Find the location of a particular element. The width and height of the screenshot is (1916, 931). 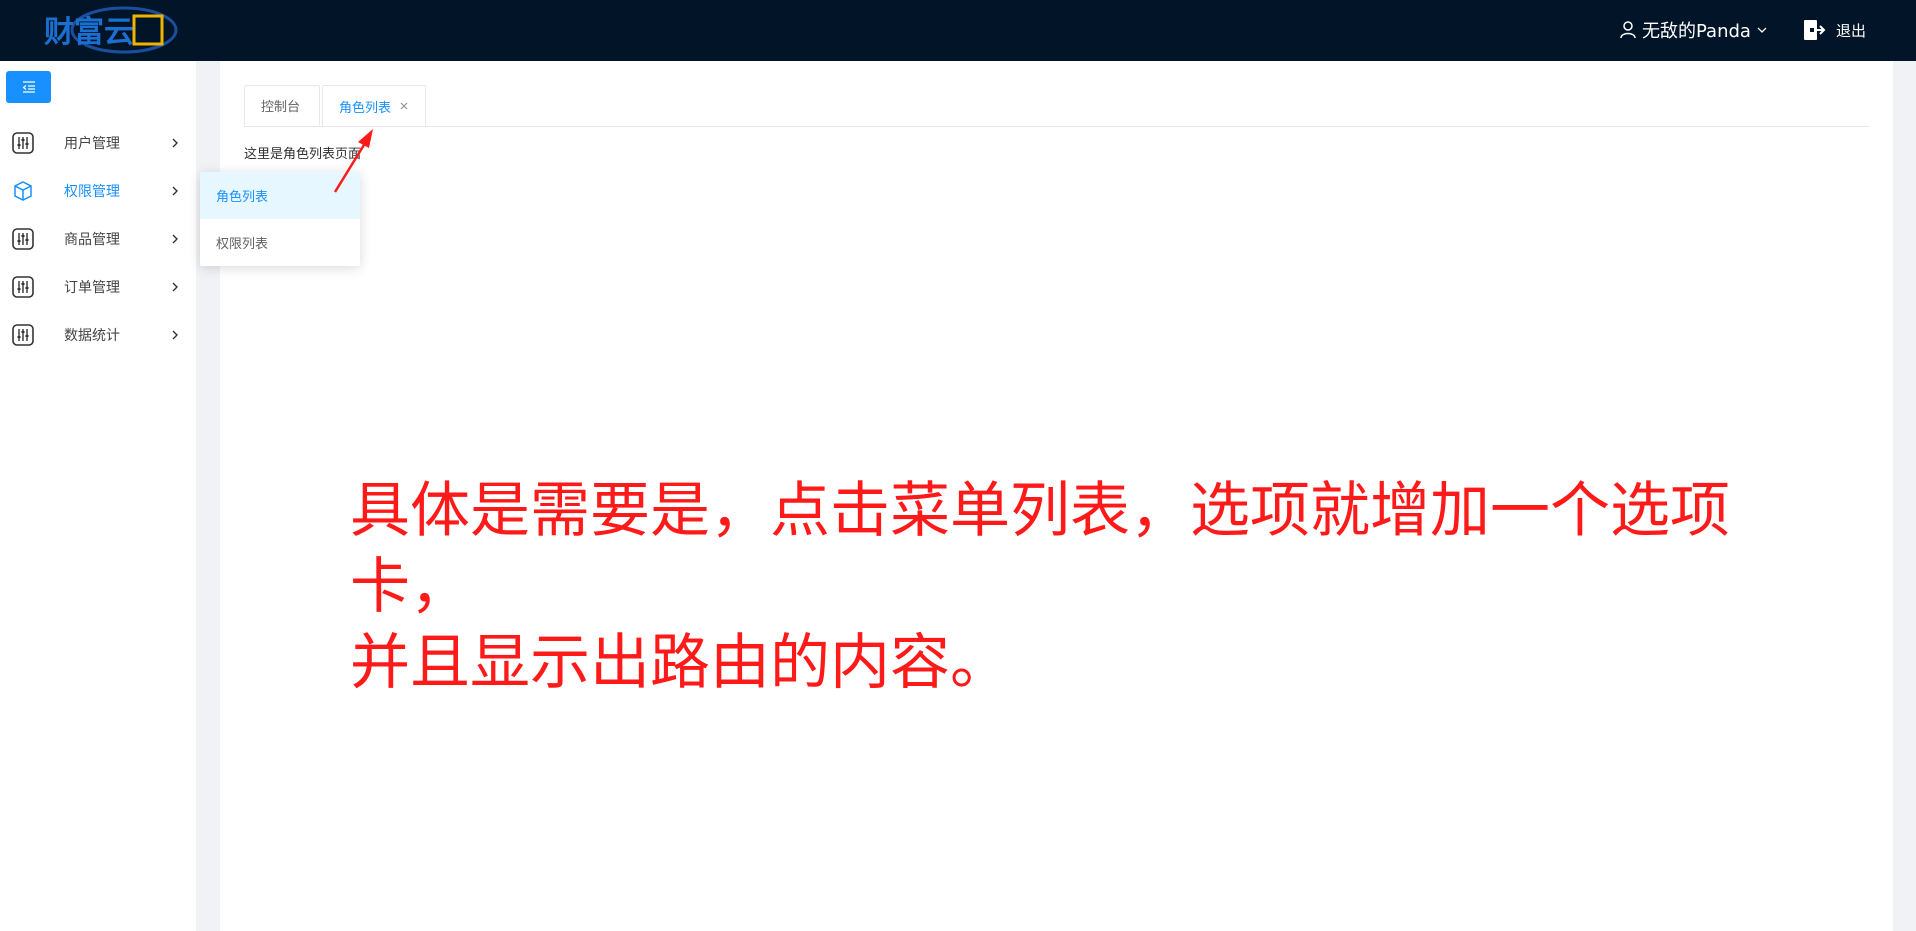

sidebar-item-permissions: 权限管理 is located at coordinates (98, 191).